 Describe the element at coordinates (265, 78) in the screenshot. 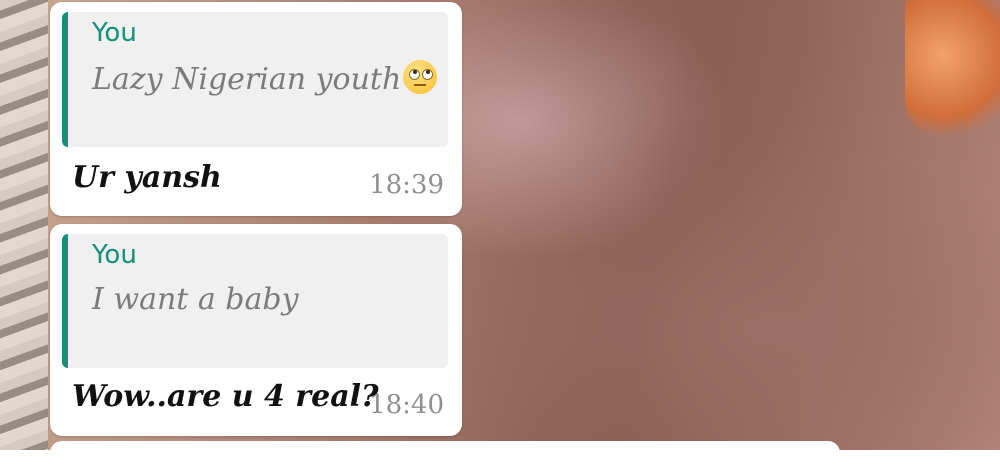

I see `quote-text: Lazy Nigerian youth` at that location.